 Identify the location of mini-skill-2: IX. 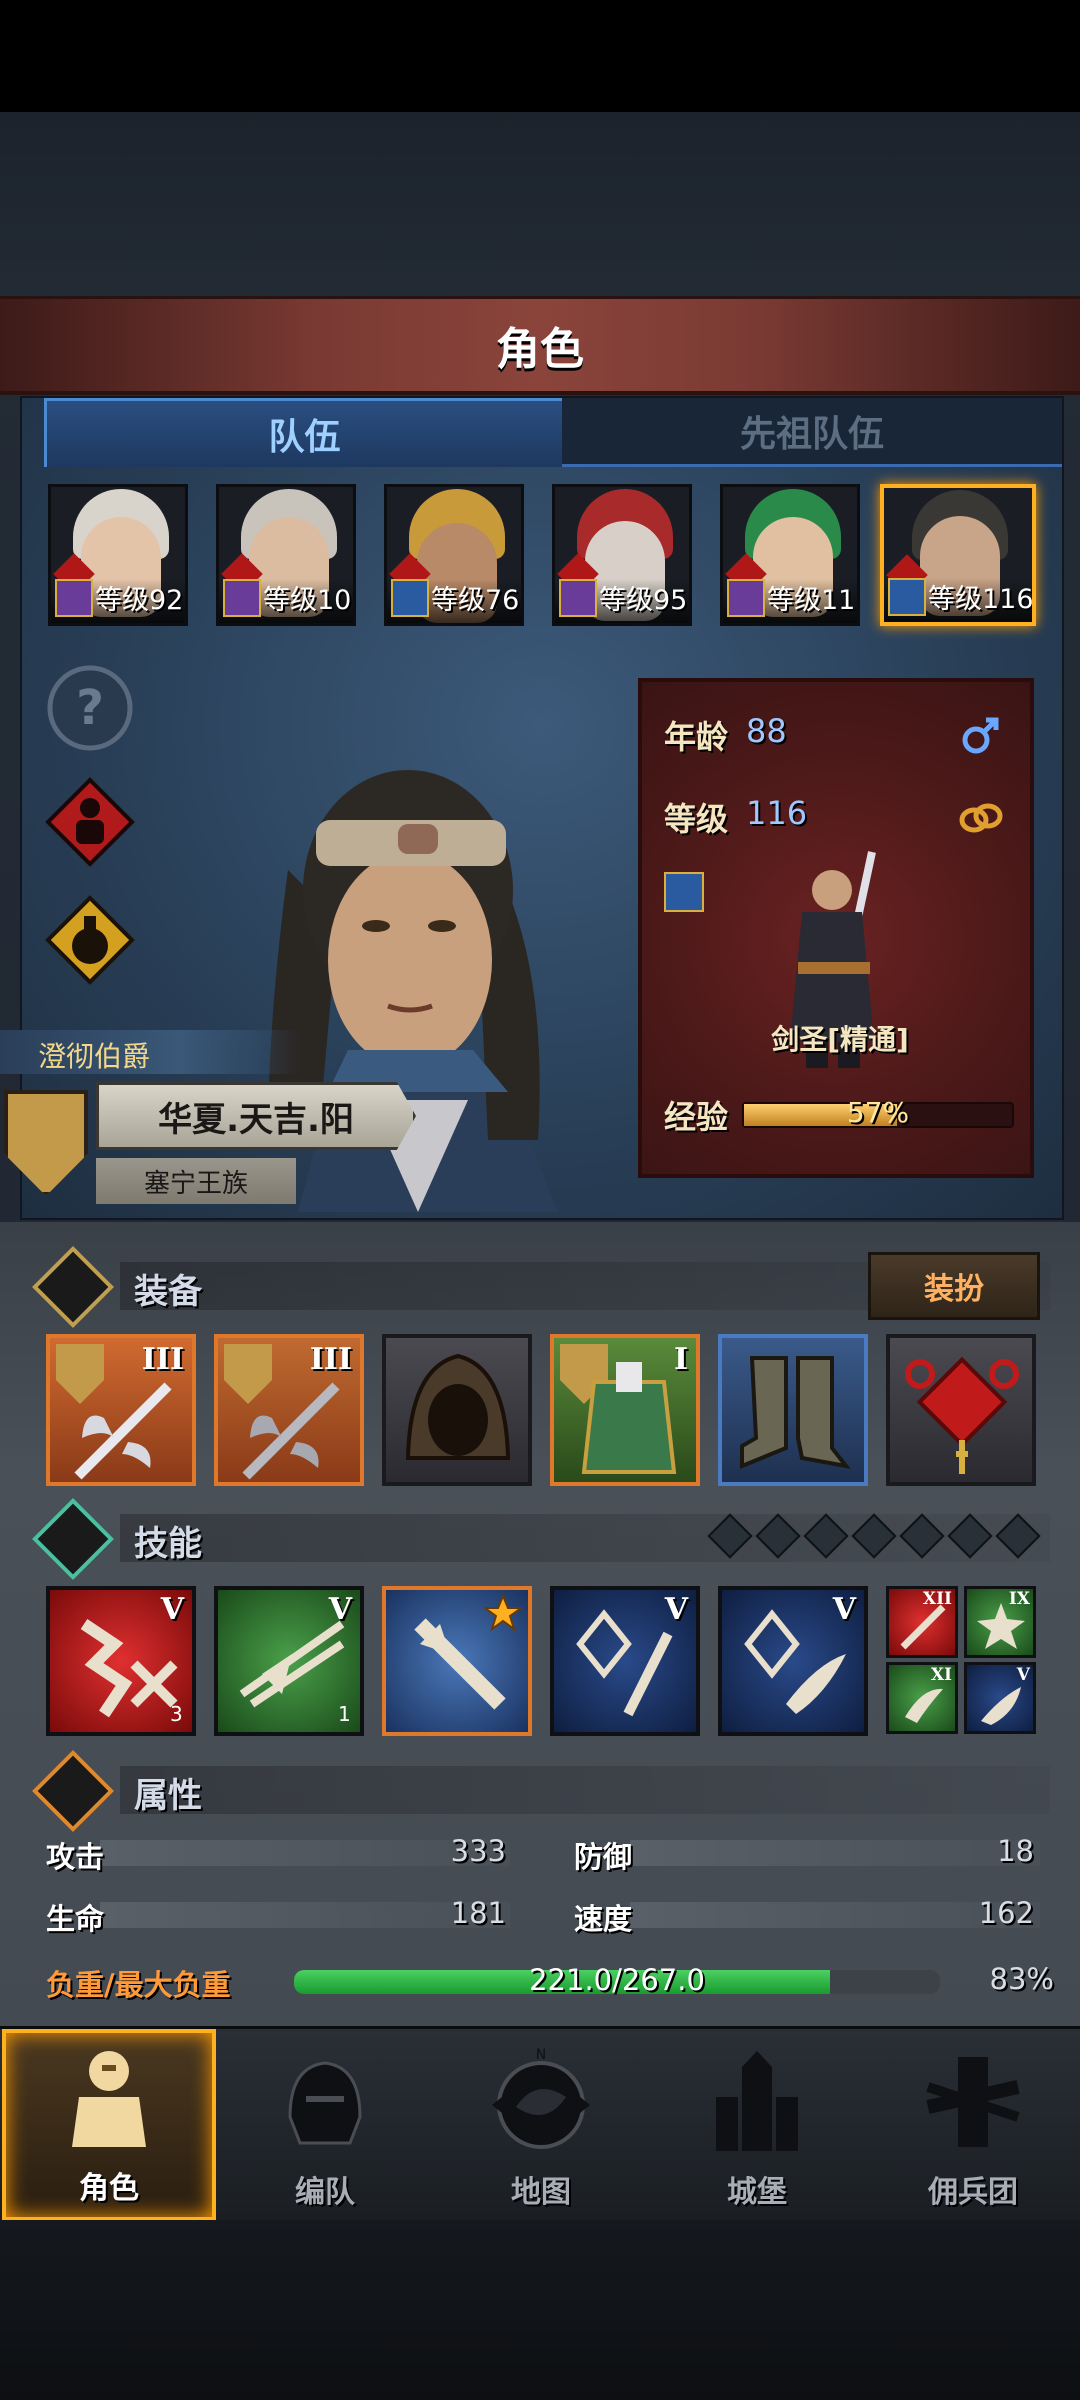
(1000, 1622).